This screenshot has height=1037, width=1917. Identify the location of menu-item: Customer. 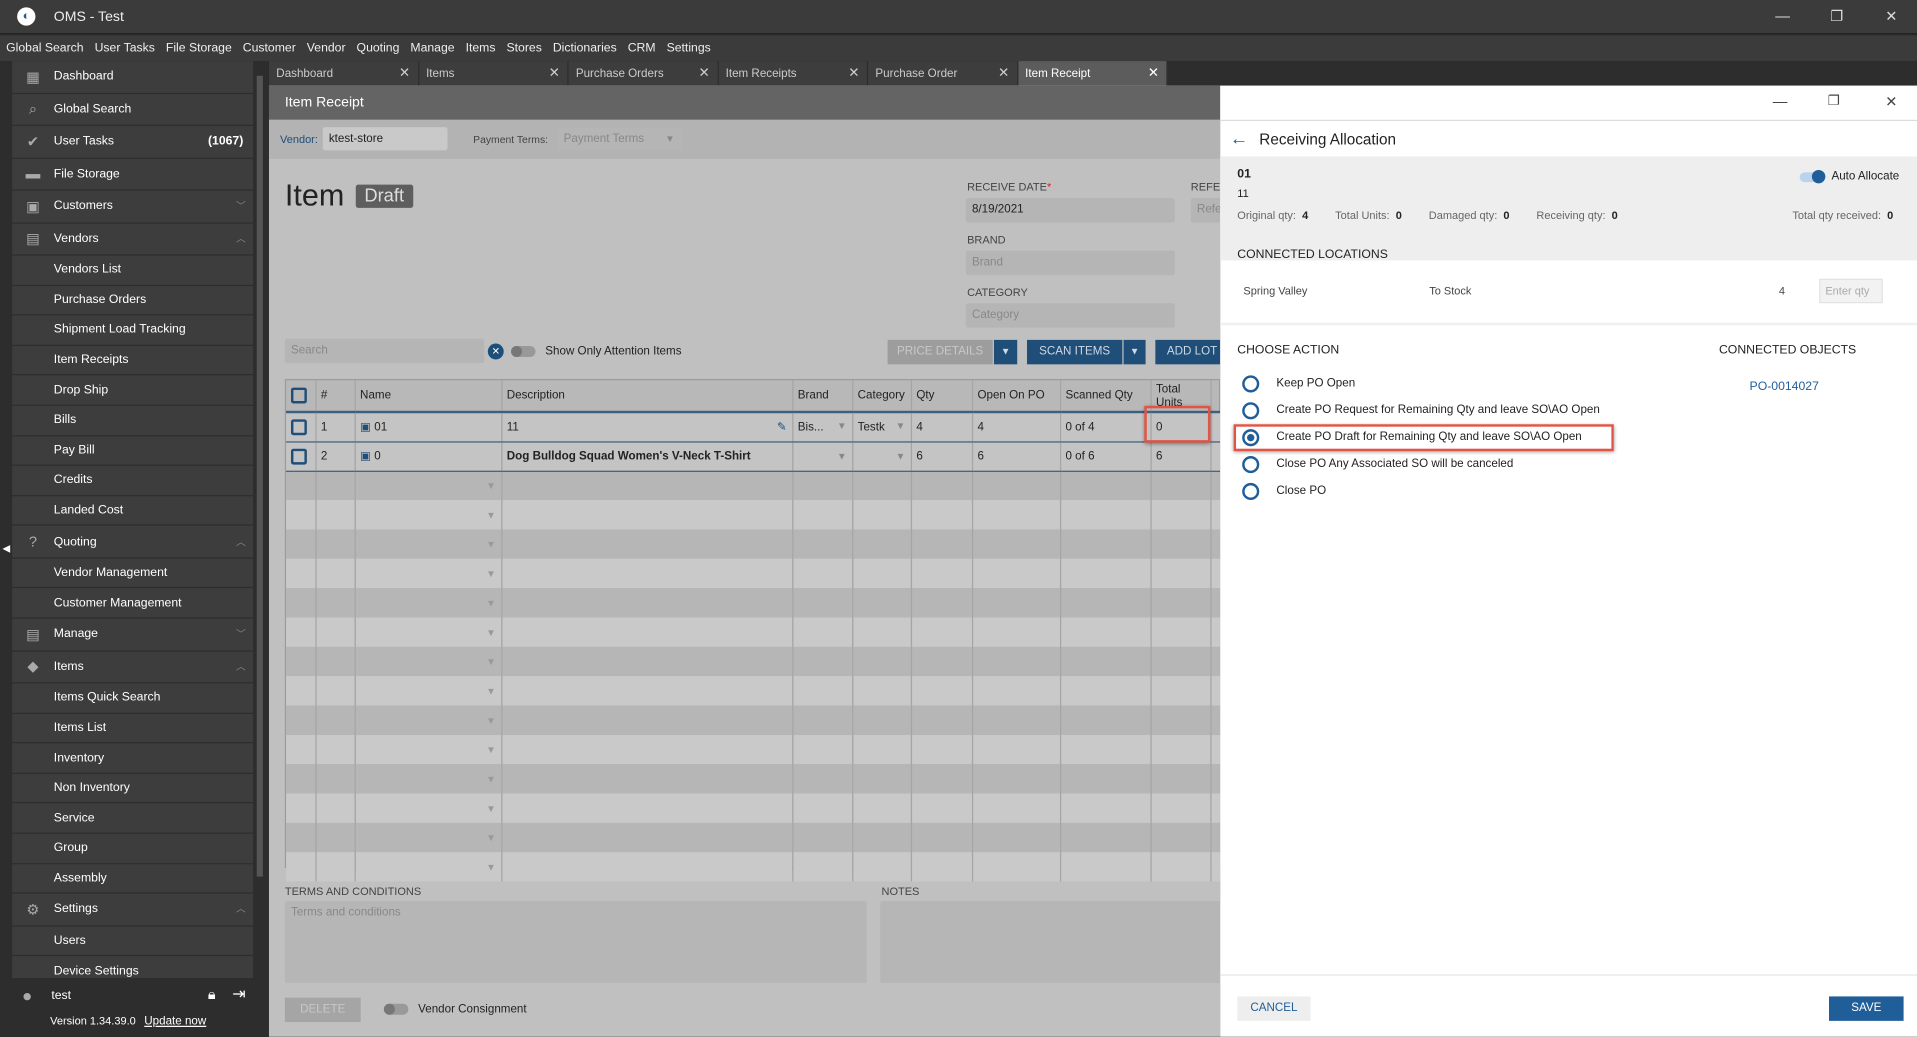
(269, 48).